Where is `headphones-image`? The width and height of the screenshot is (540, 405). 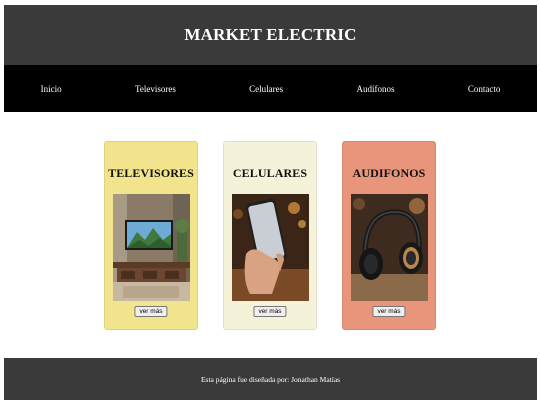 headphones-image is located at coordinates (389, 247).